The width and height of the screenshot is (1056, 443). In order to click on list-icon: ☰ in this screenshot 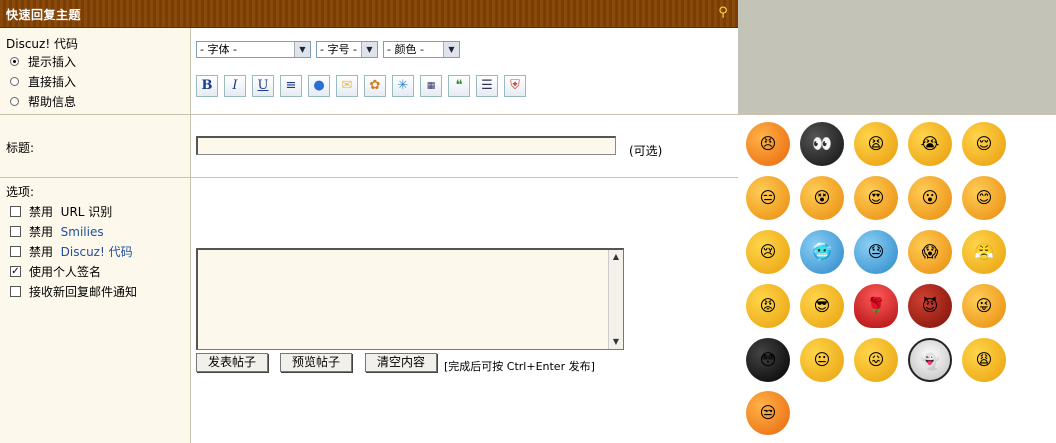, I will do `click(487, 85)`.